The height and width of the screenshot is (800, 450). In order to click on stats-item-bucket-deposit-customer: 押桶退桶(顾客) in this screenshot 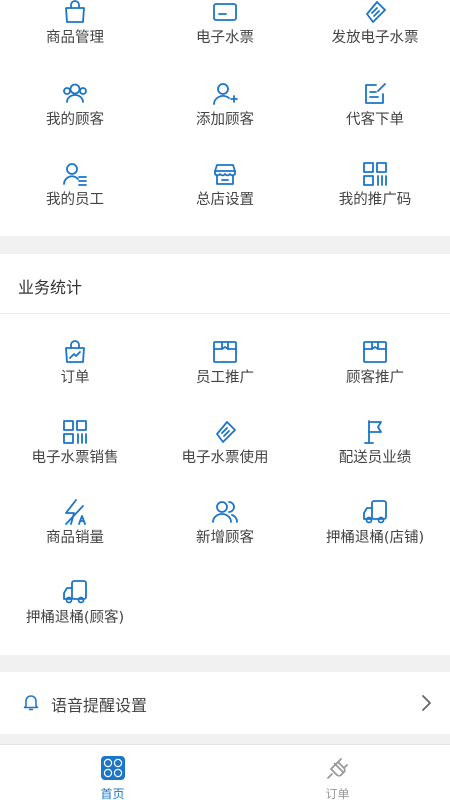, I will do `click(75, 618)`.